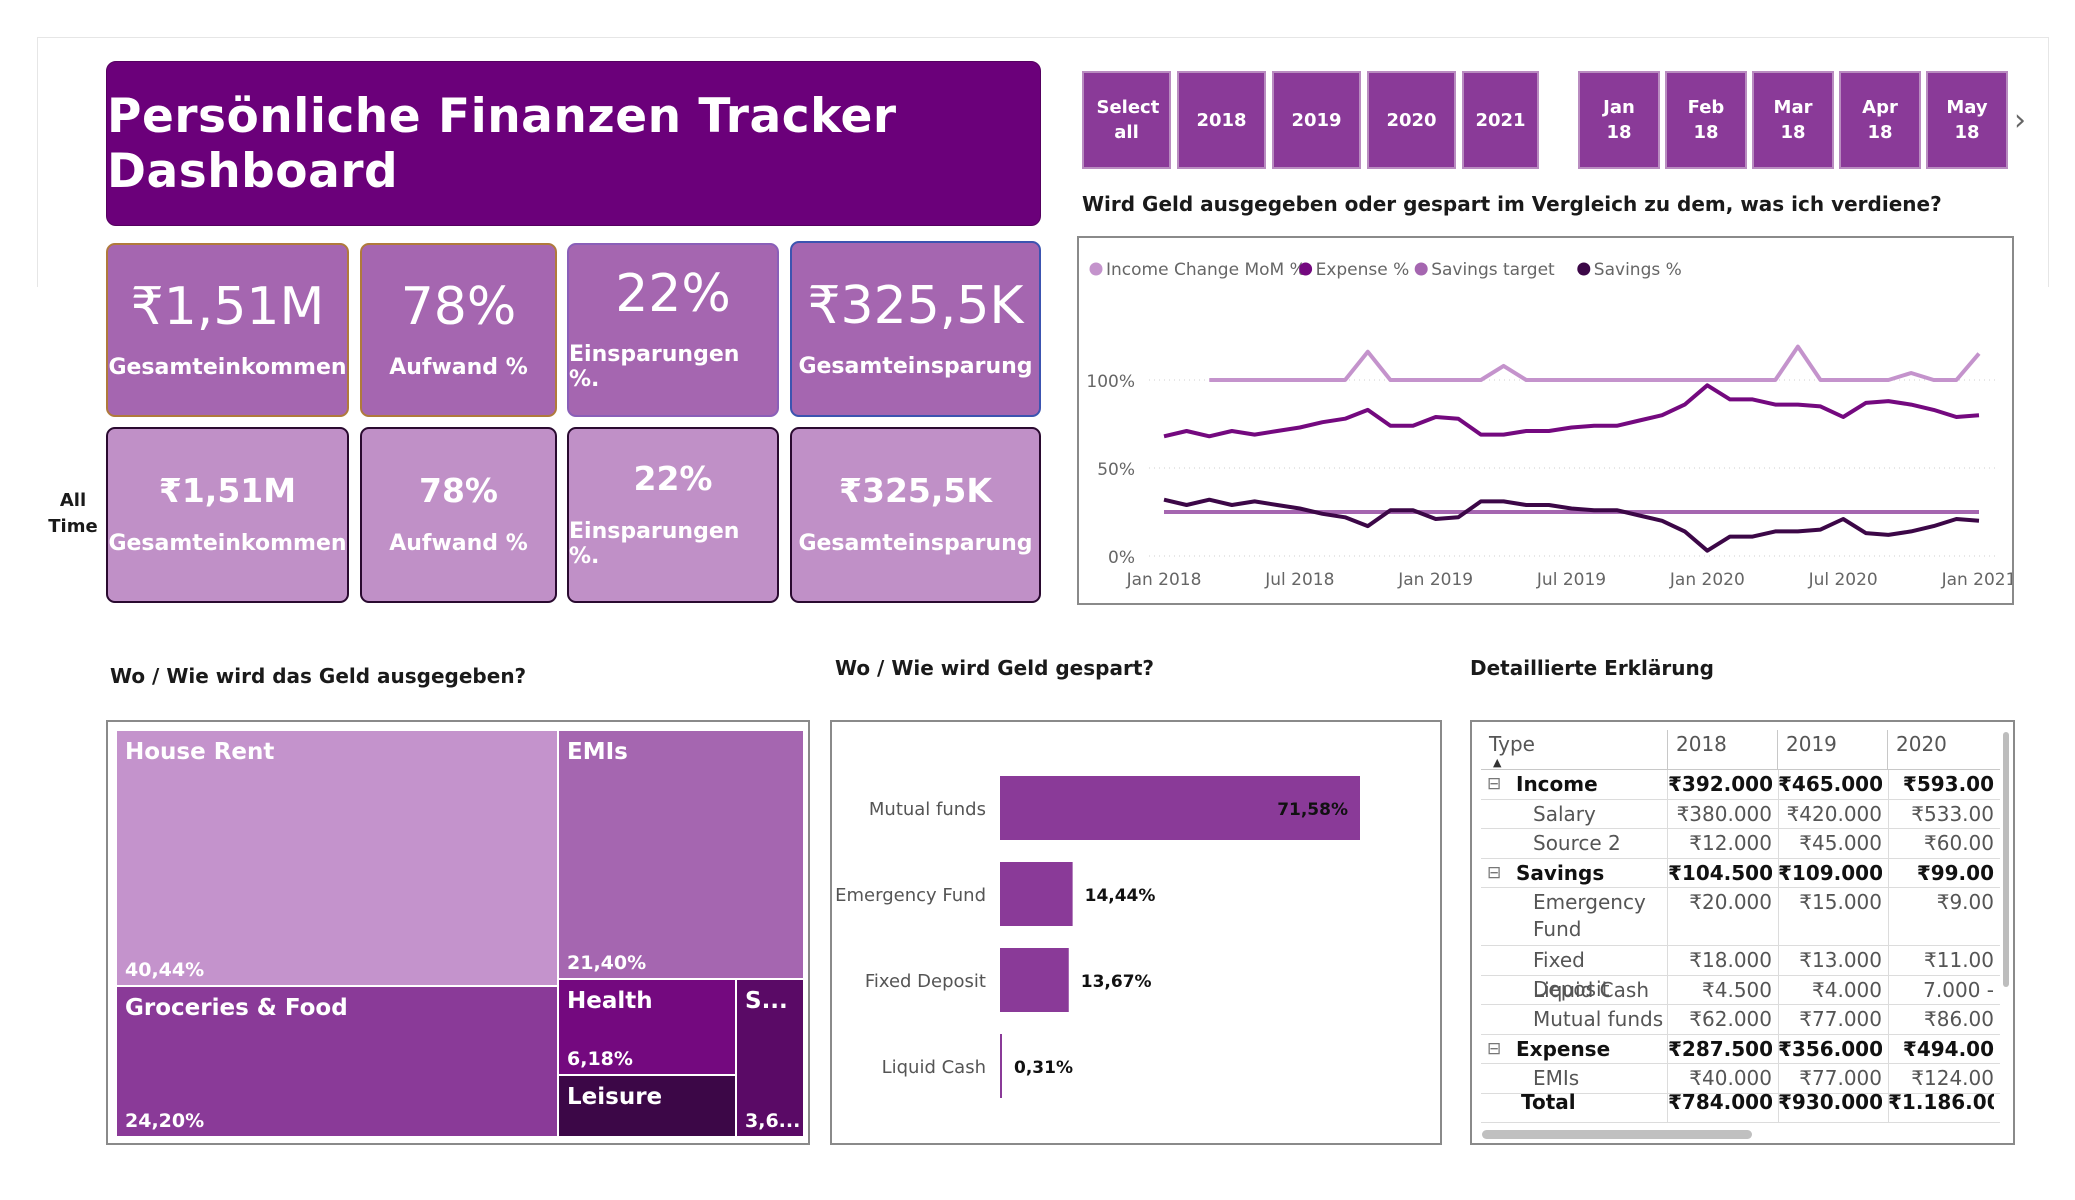 Image resolution: width=2075 pixels, height=1200 pixels. I want to click on row-value-cell: 7.000 -, so click(1958, 989).